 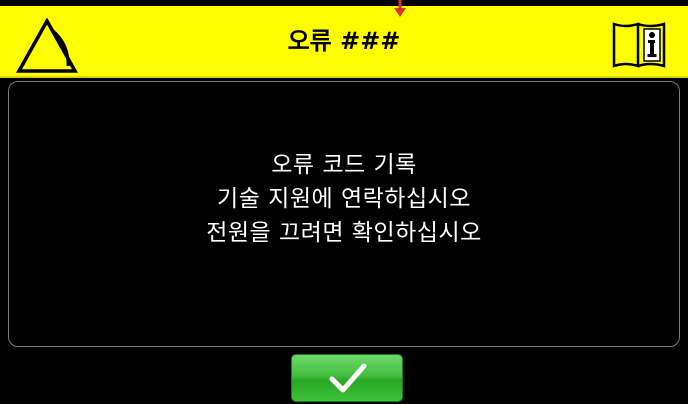 I want to click on manual-info-icon, so click(x=640, y=45).